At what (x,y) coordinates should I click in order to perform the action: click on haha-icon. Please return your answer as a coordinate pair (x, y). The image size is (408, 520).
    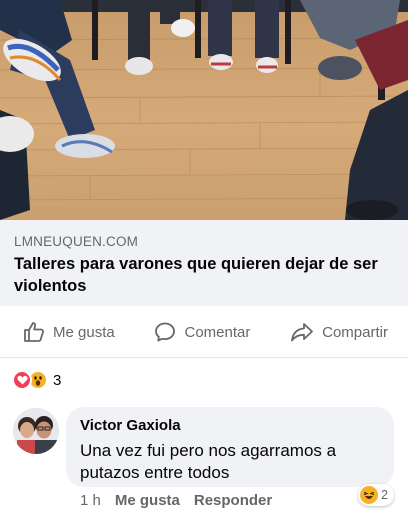
    Looking at the image, I should click on (369, 495).